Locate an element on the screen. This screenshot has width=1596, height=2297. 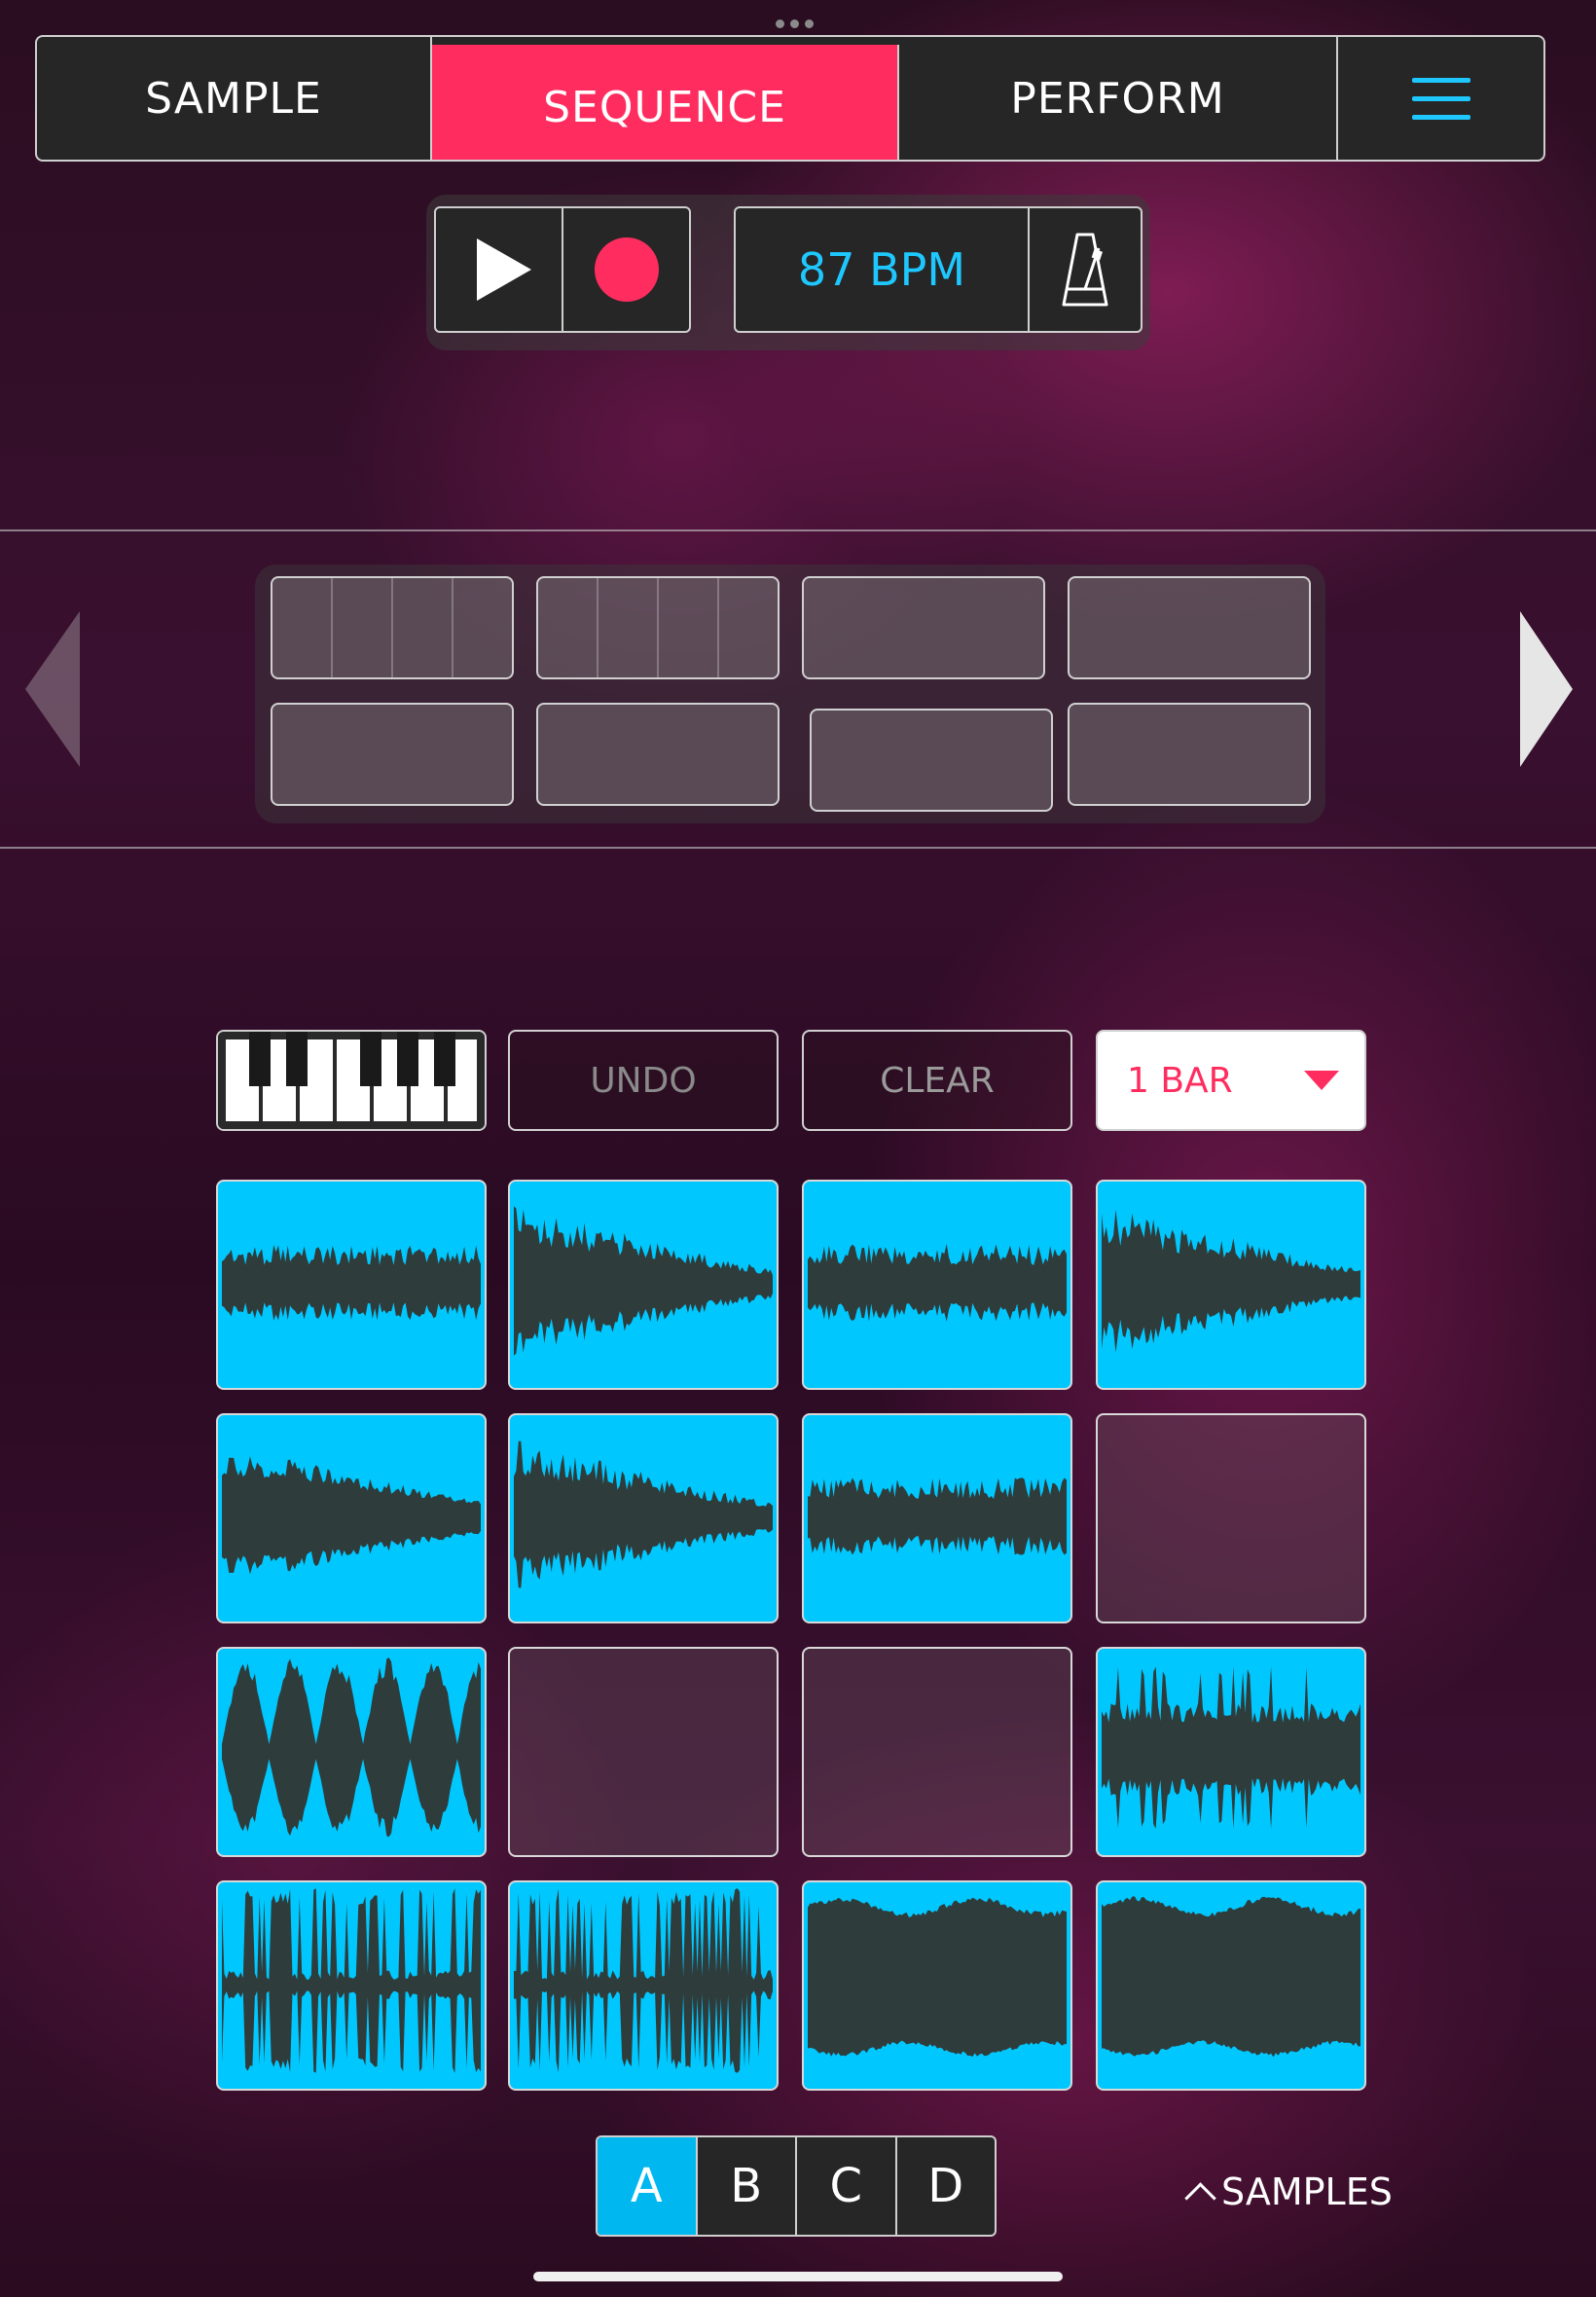
record-button is located at coordinates (626, 269).